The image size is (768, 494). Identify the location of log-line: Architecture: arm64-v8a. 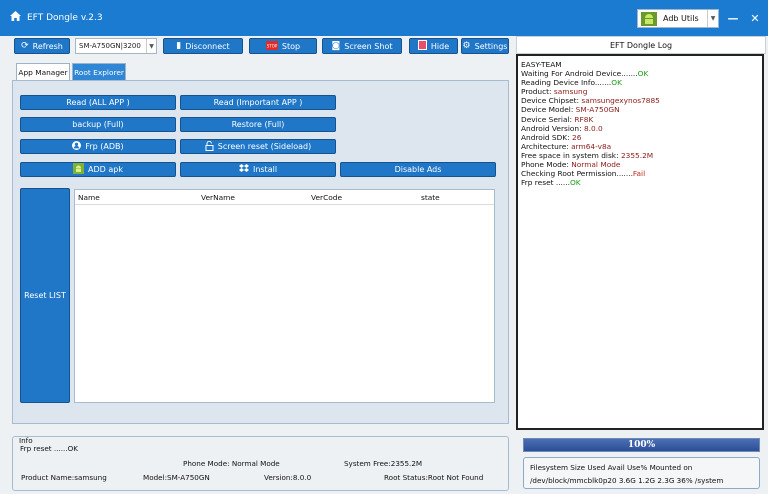
(566, 146).